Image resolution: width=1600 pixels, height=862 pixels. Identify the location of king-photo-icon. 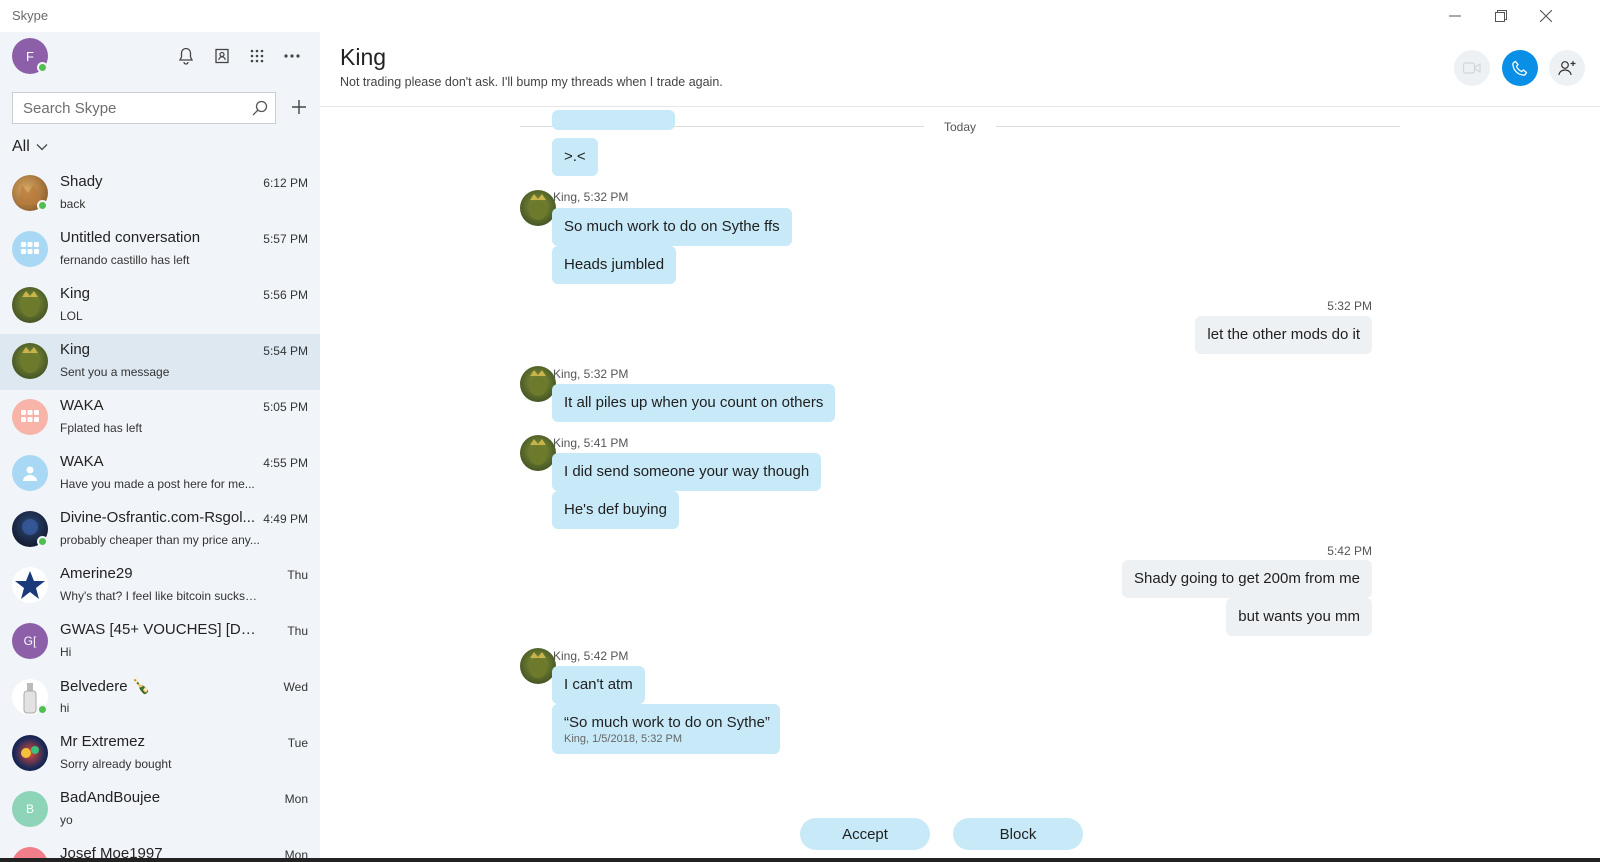
(538, 207).